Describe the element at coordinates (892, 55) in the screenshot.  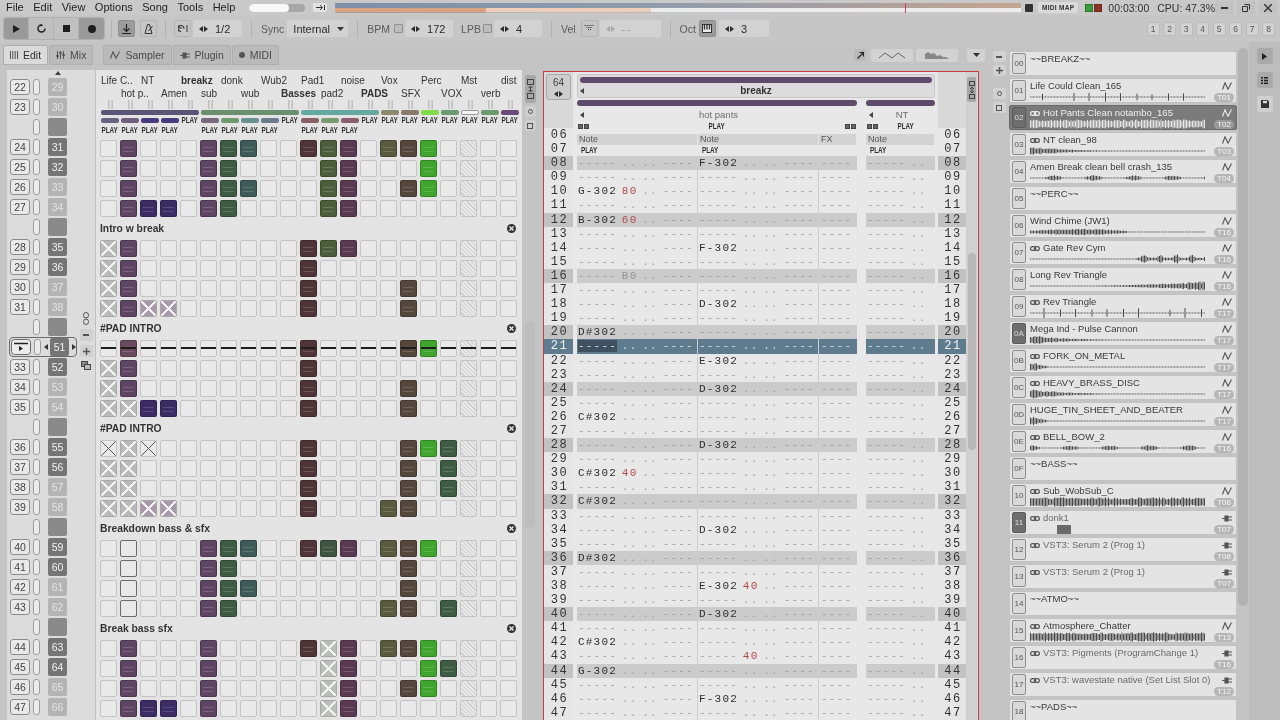
I see `scope-view-button` at that location.